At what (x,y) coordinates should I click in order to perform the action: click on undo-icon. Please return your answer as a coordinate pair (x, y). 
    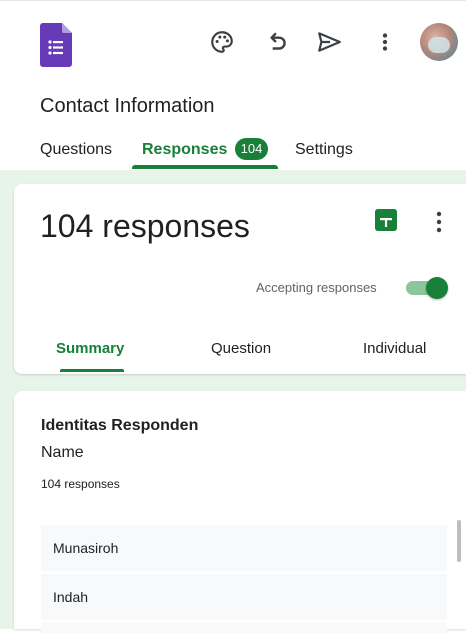
    Looking at the image, I should click on (277, 42).